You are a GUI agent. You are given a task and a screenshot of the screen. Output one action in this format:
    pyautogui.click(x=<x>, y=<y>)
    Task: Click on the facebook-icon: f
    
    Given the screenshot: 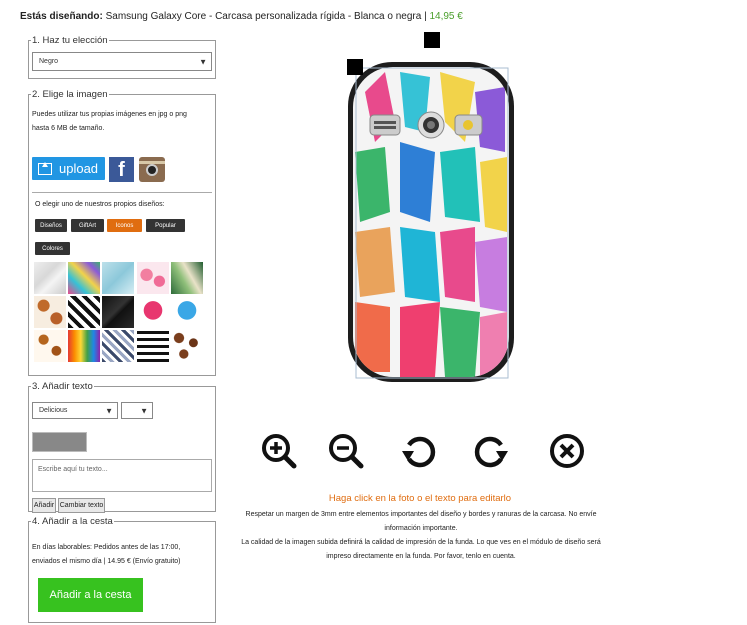 What is the action you would take?
    pyautogui.click(x=121, y=170)
    